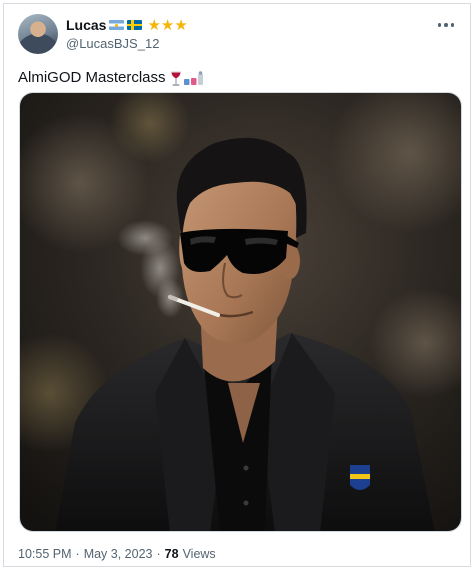 This screenshot has width=474, height=570. I want to click on author-name-row: Lucas ★★★, so click(127, 25).